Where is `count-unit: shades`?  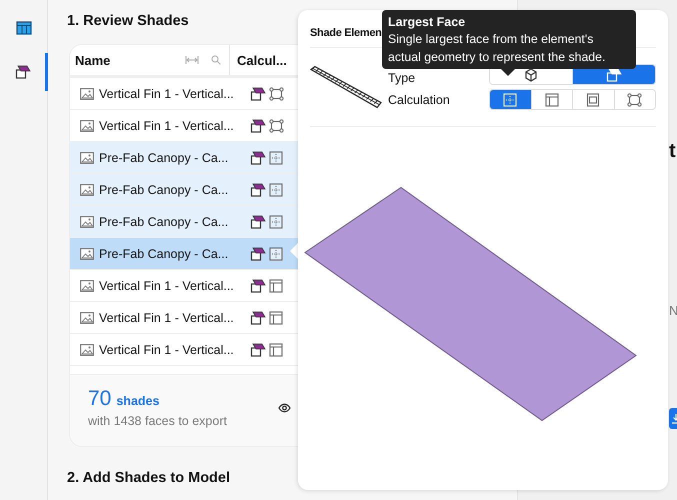 count-unit: shades is located at coordinates (138, 401).